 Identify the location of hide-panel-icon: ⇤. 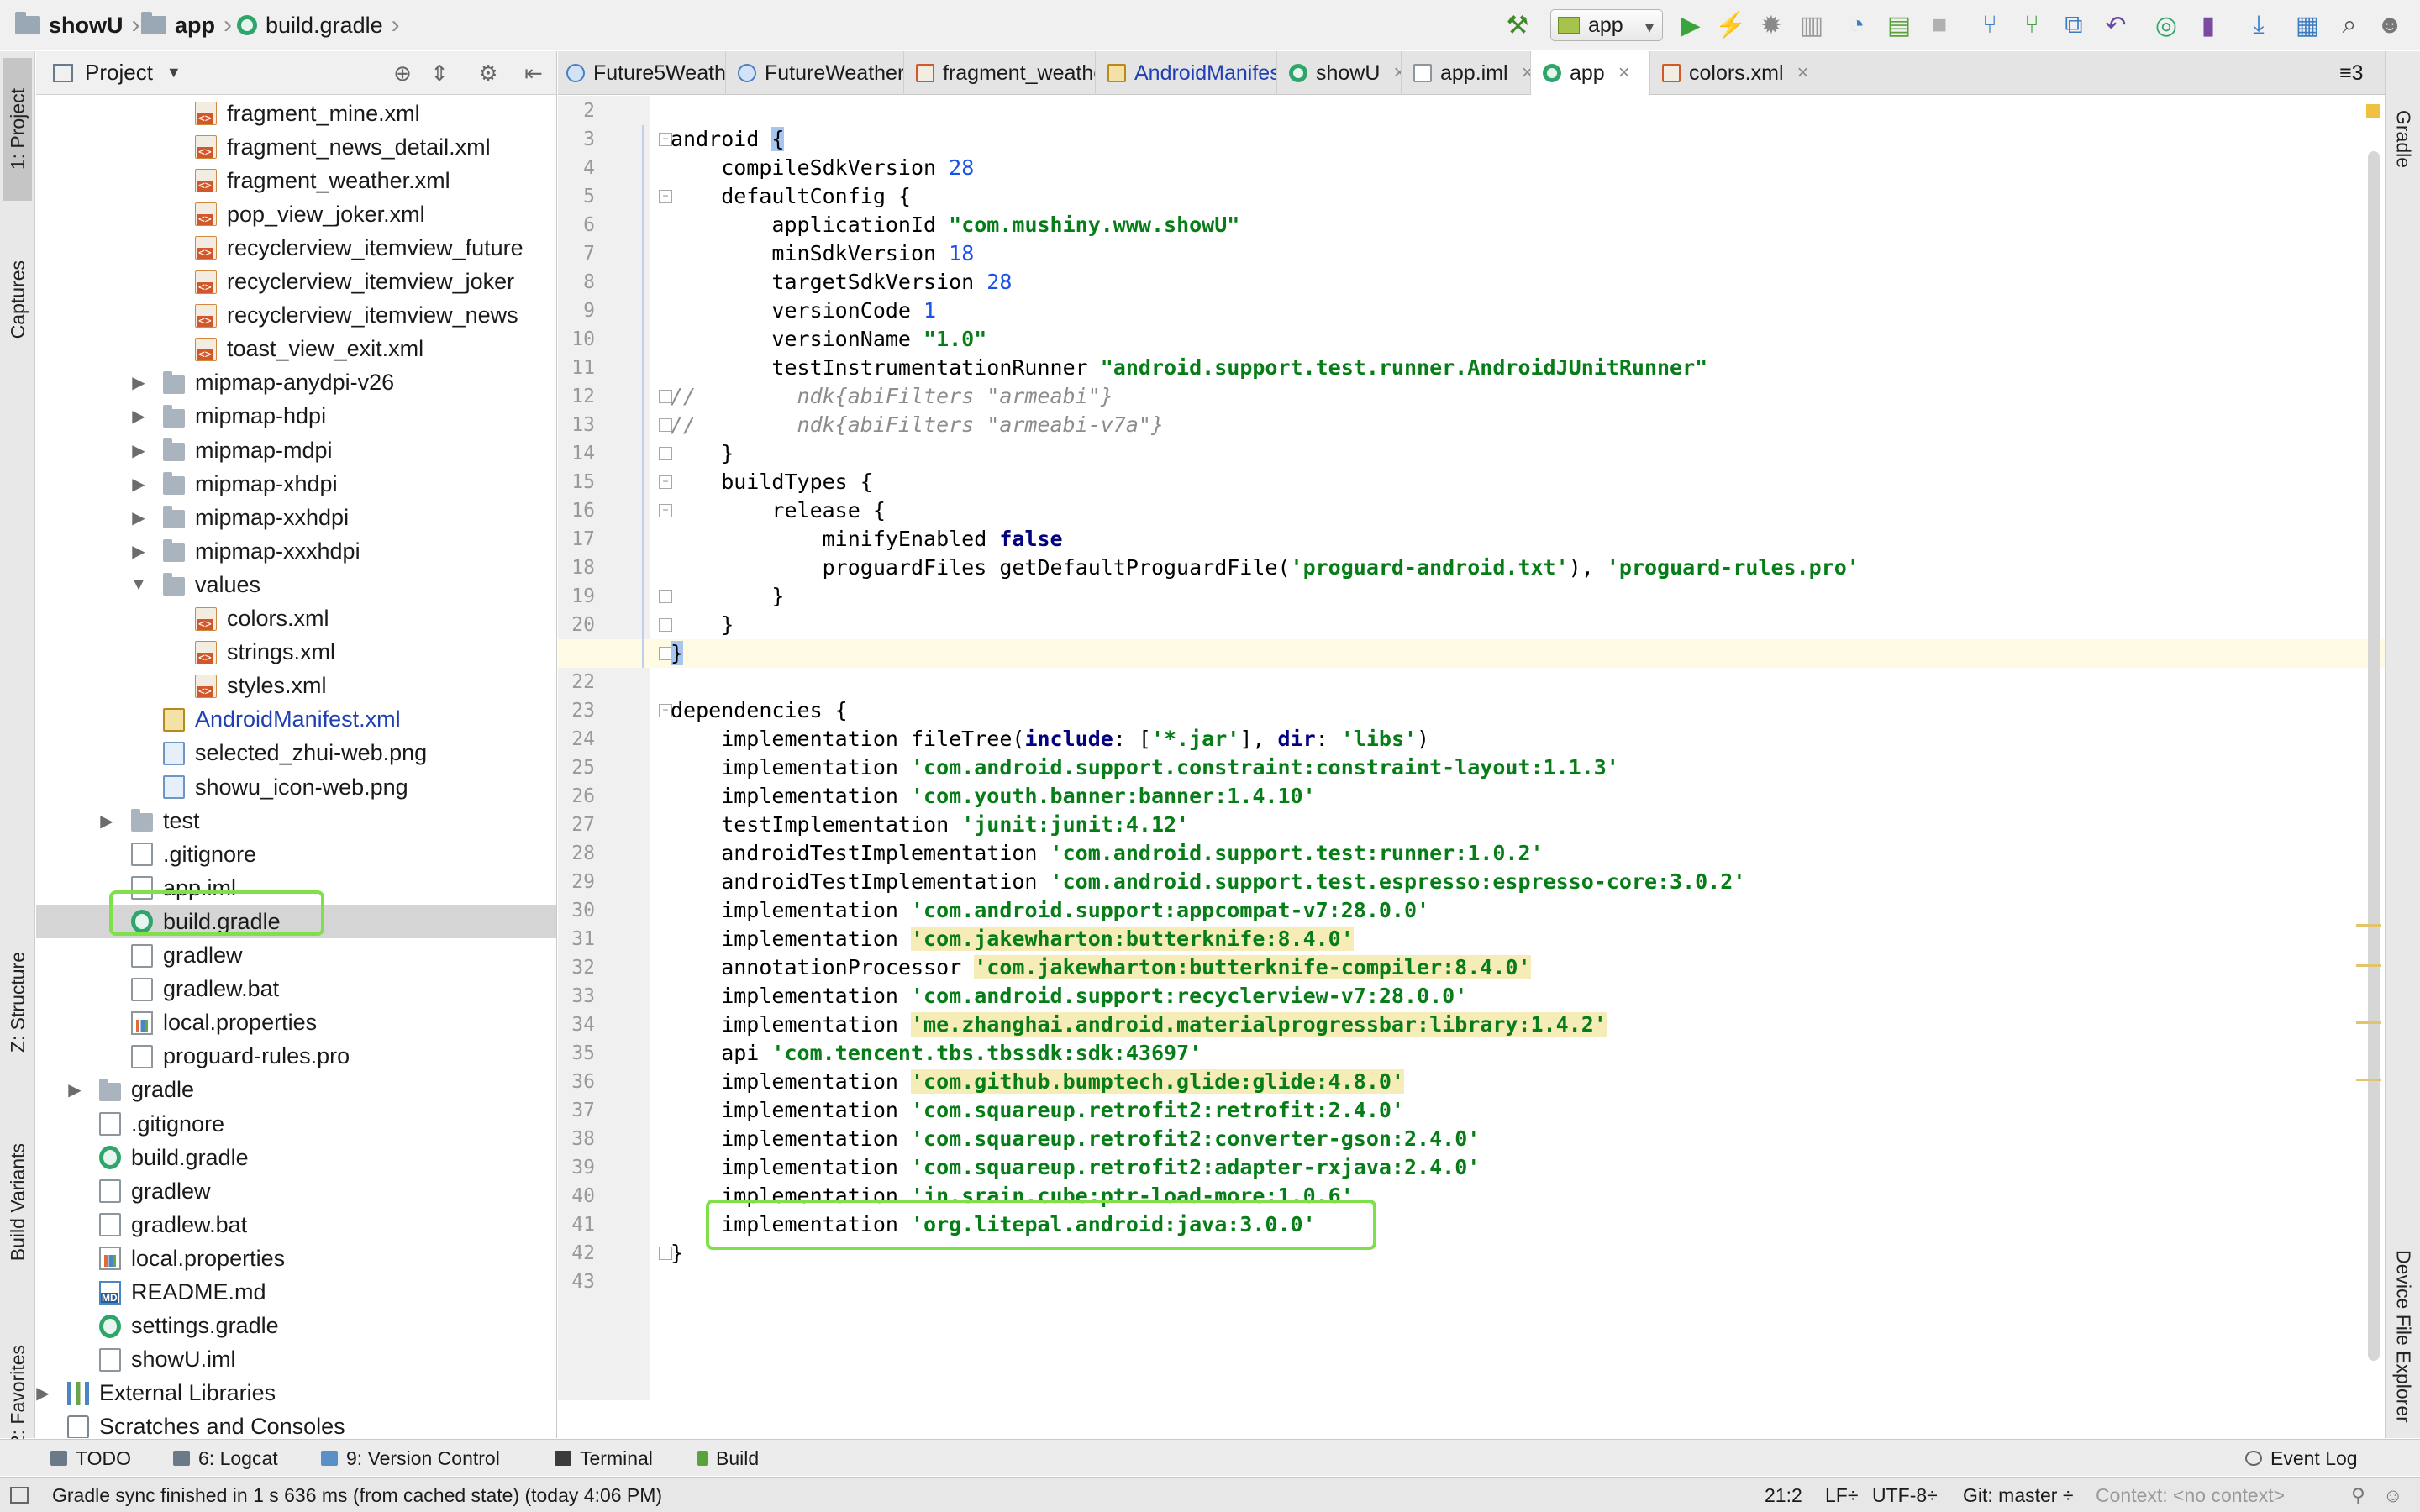
(533, 73).